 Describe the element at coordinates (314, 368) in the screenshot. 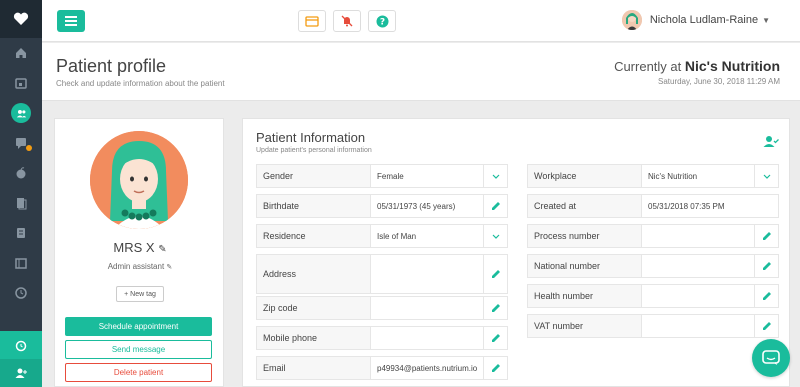

I see `field-label: Email` at that location.